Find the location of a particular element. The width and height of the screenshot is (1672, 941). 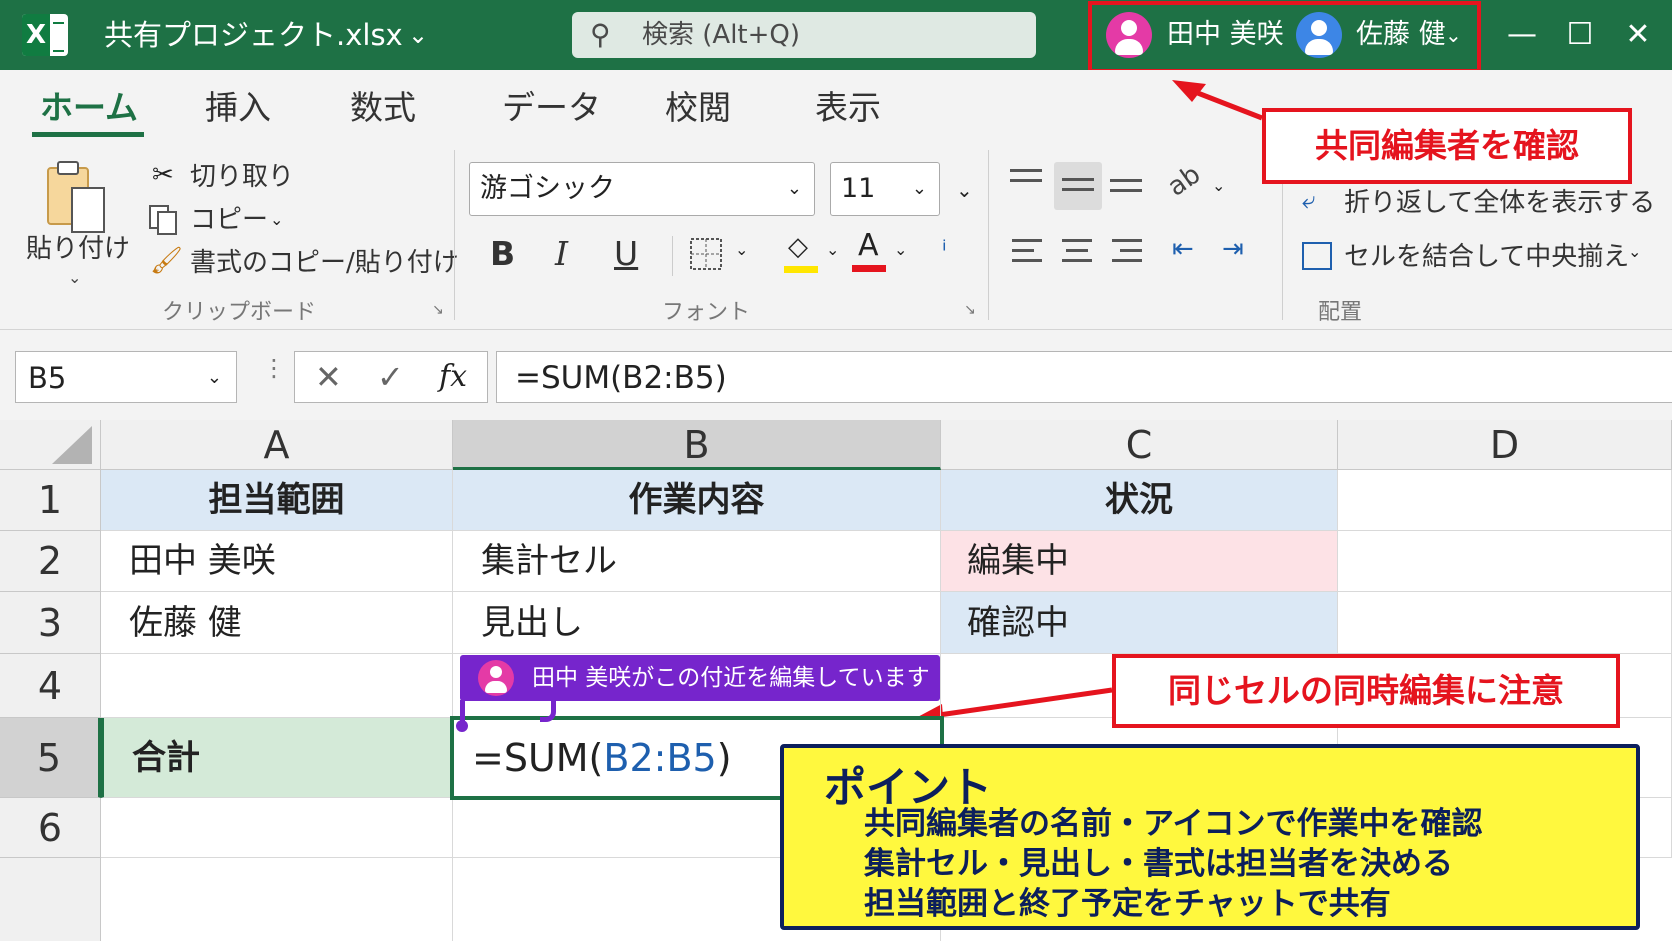

tab-view: 表示 is located at coordinates (848, 108).